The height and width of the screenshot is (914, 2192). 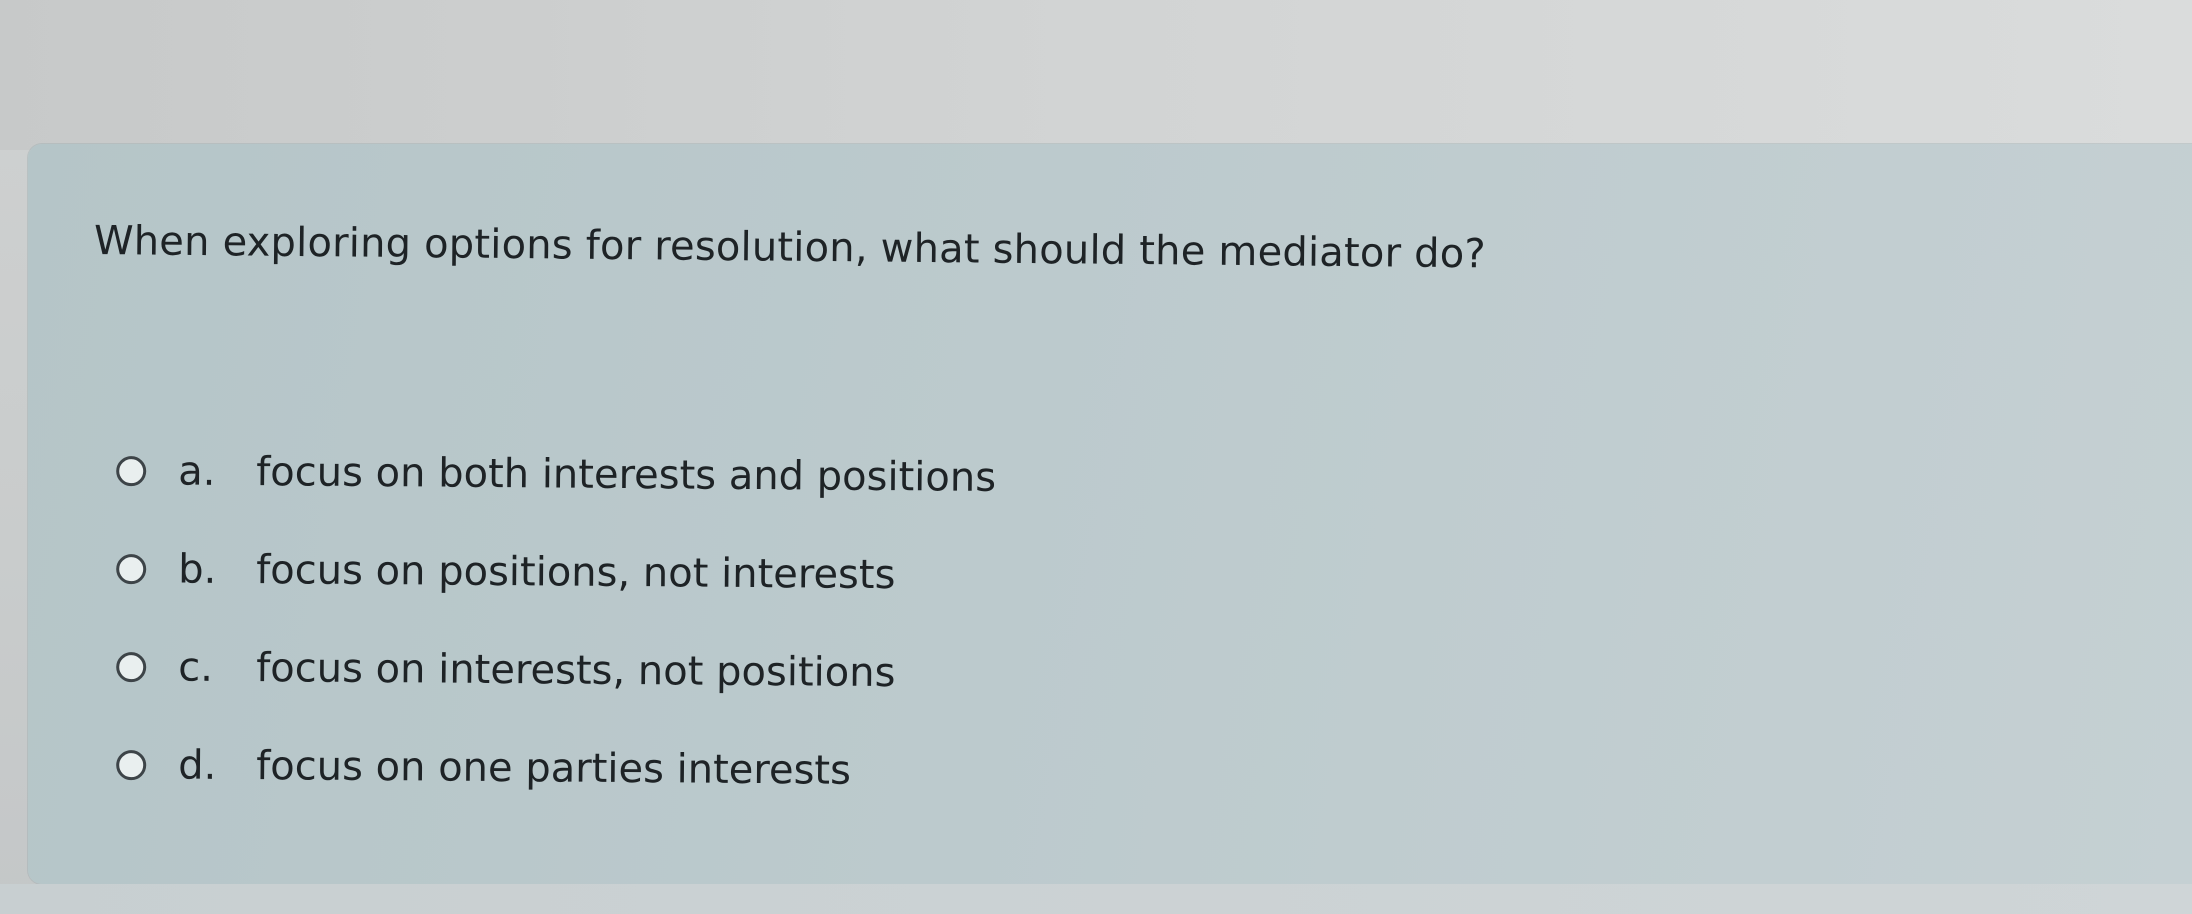 I want to click on answer-text-c: focus on interests, not positions, so click(x=576, y=671).